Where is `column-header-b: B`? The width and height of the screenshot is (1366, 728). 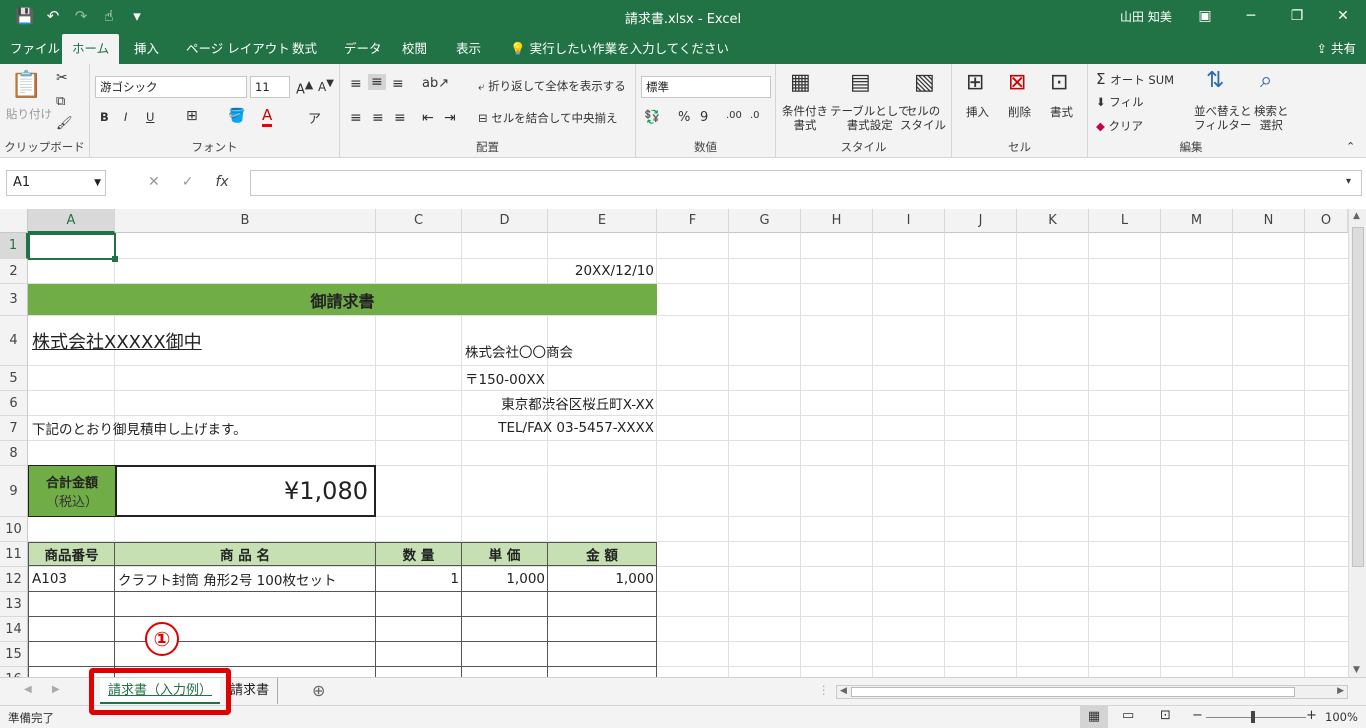 column-header-b: B is located at coordinates (245, 221).